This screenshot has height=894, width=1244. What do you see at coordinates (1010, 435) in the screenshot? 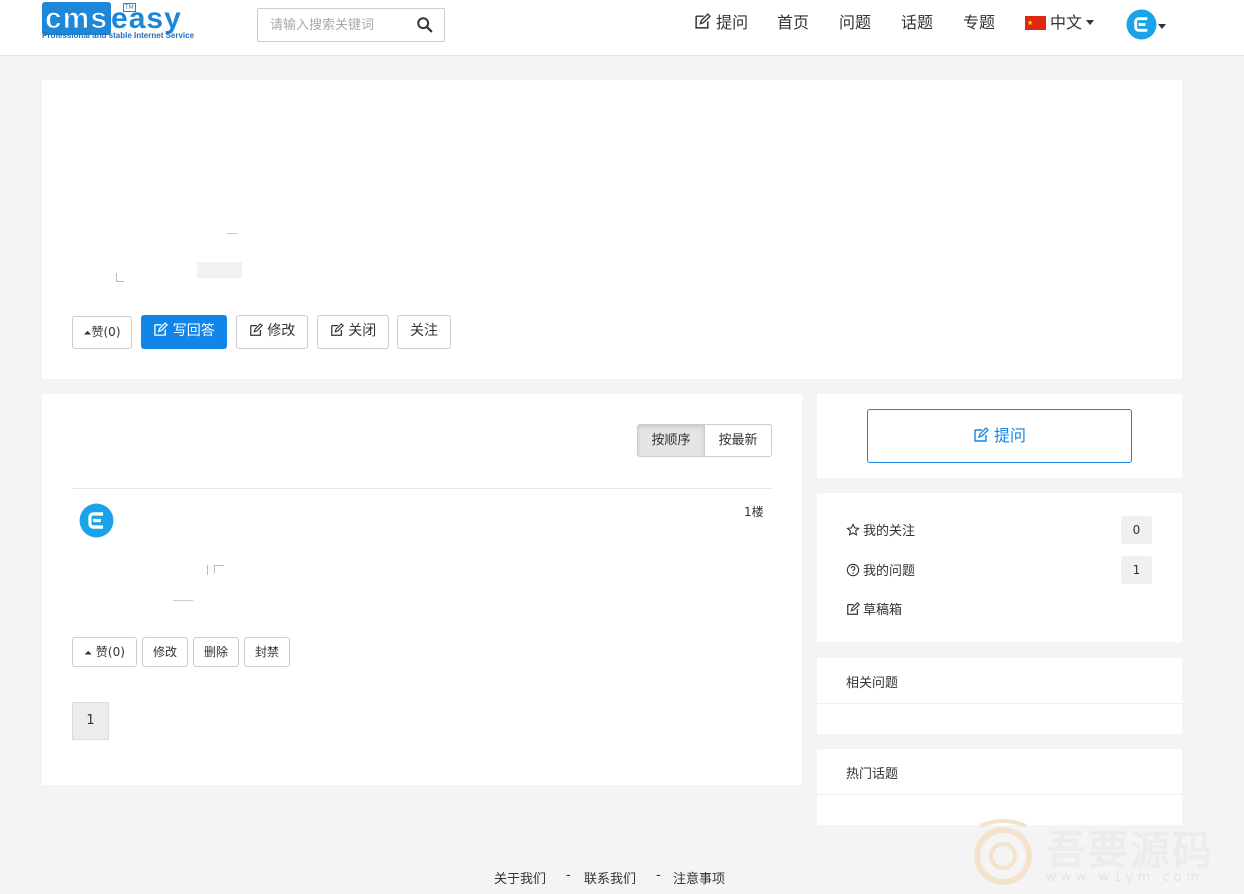
I see `sidebar-ask-label: 提问` at bounding box center [1010, 435].